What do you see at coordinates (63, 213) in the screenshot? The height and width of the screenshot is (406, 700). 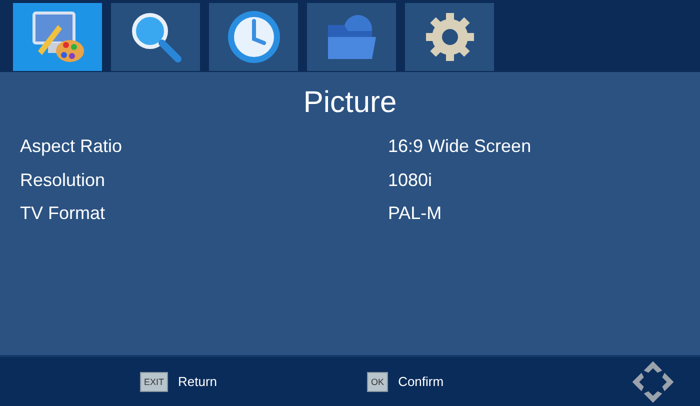 I see `setting-label: TV Format` at bounding box center [63, 213].